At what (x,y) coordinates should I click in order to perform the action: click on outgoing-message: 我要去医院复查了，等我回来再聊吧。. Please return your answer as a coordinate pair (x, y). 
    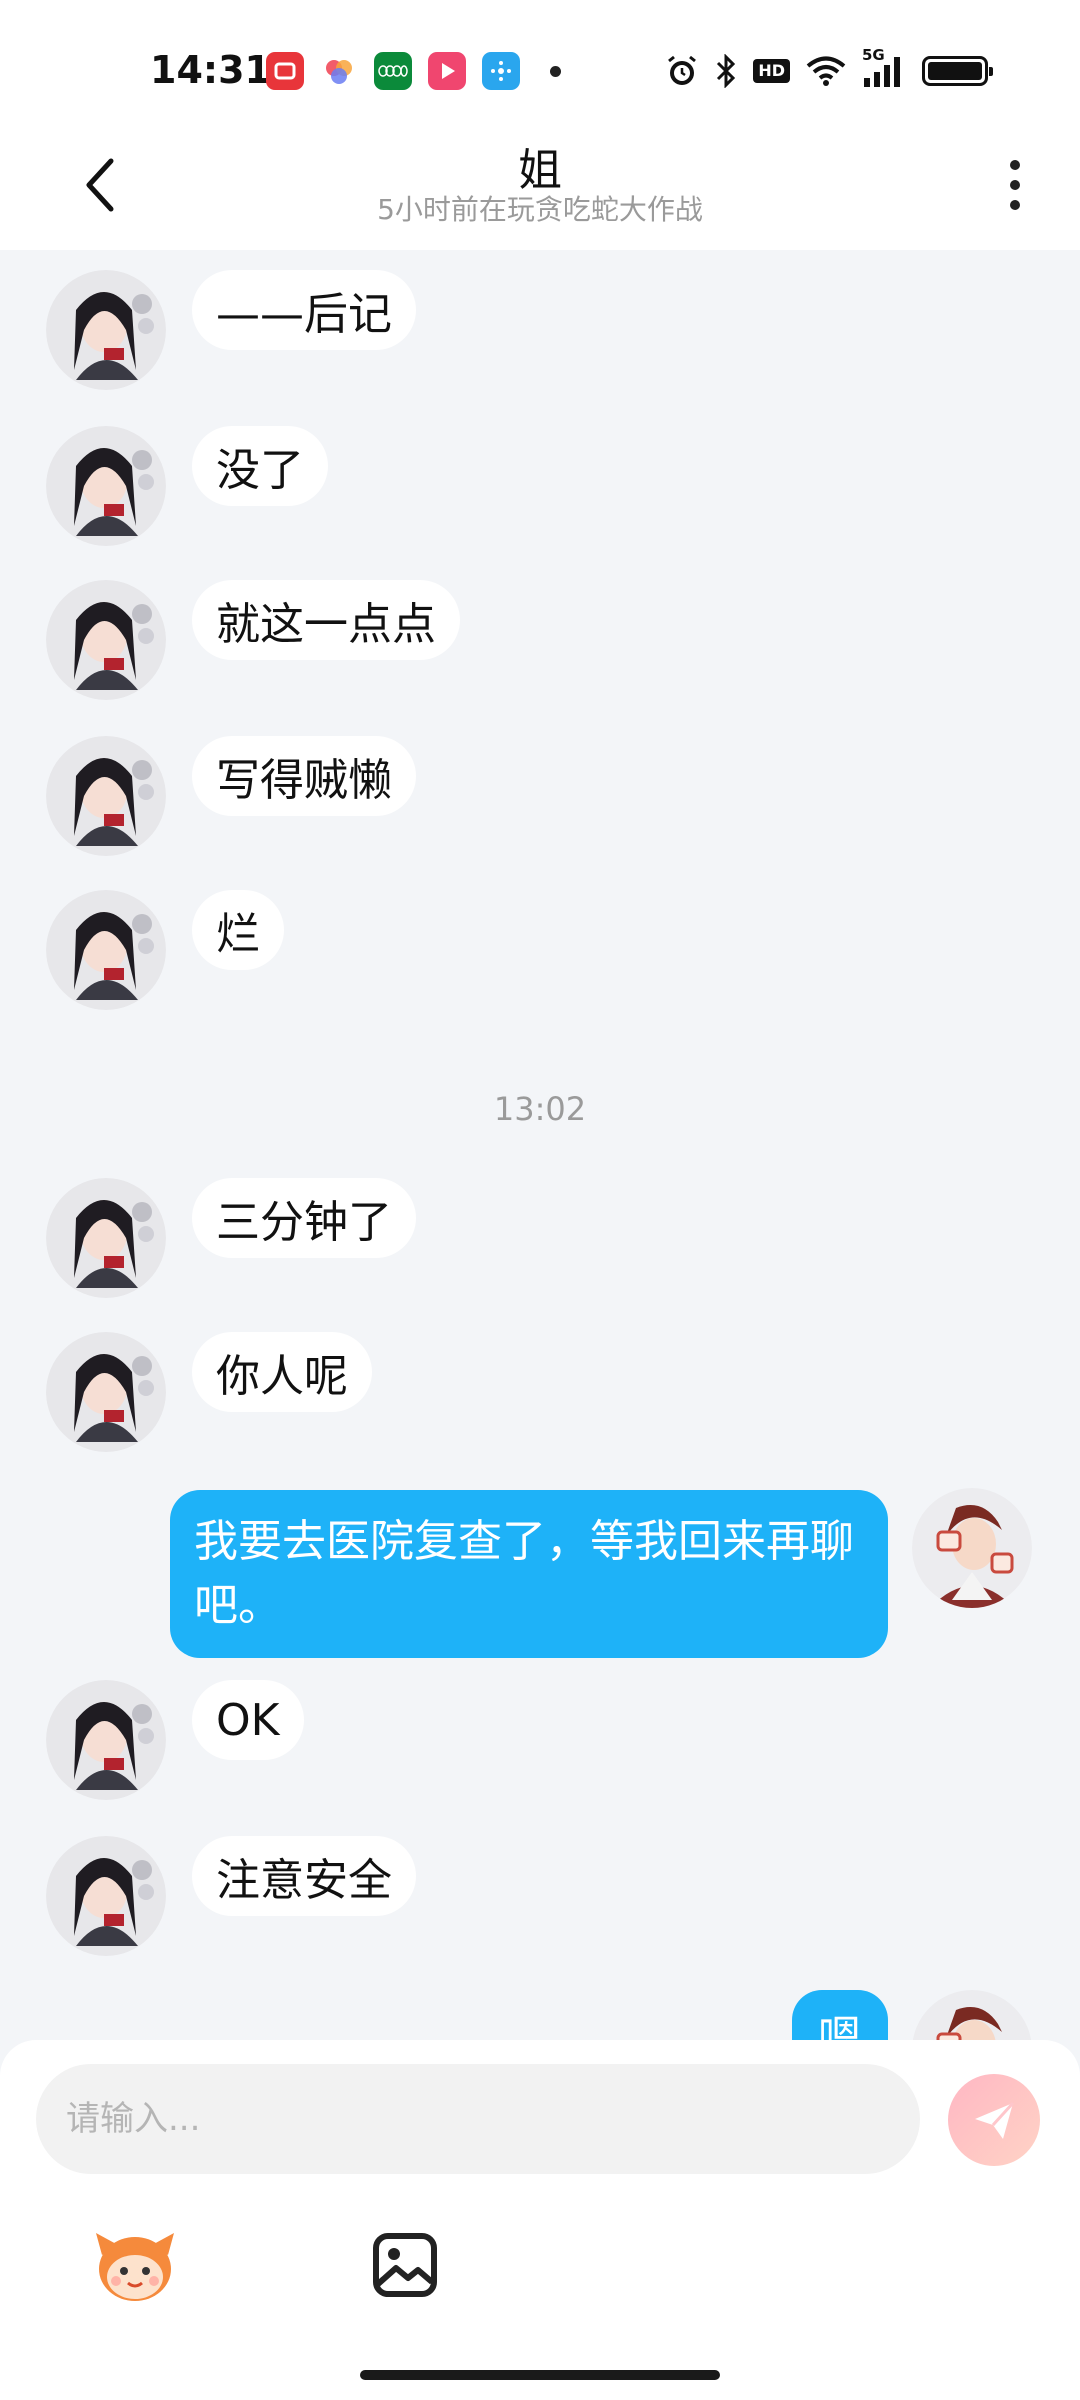
    Looking at the image, I should click on (529, 1574).